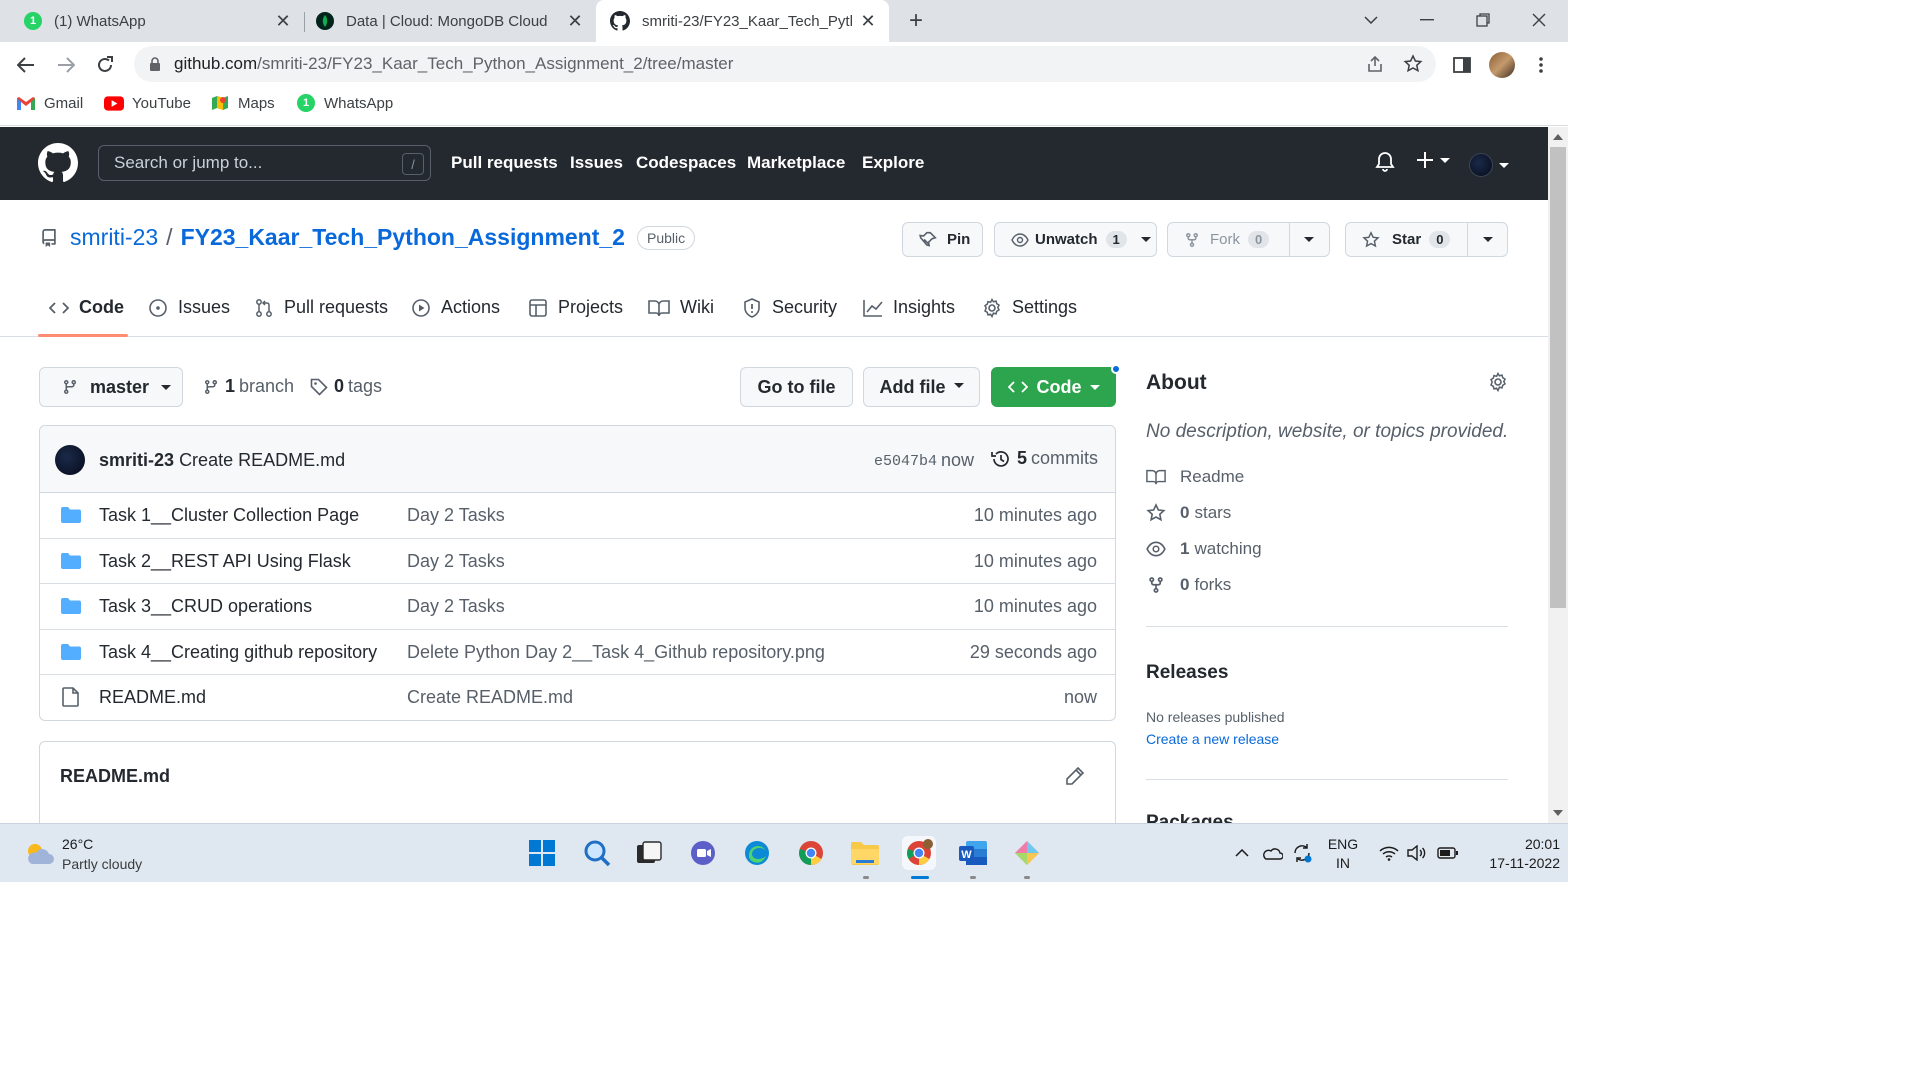 This screenshot has height=1080, width=1920. What do you see at coordinates (225, 561) in the screenshot?
I see `file-name: Task 2__REST API Using Flask` at bounding box center [225, 561].